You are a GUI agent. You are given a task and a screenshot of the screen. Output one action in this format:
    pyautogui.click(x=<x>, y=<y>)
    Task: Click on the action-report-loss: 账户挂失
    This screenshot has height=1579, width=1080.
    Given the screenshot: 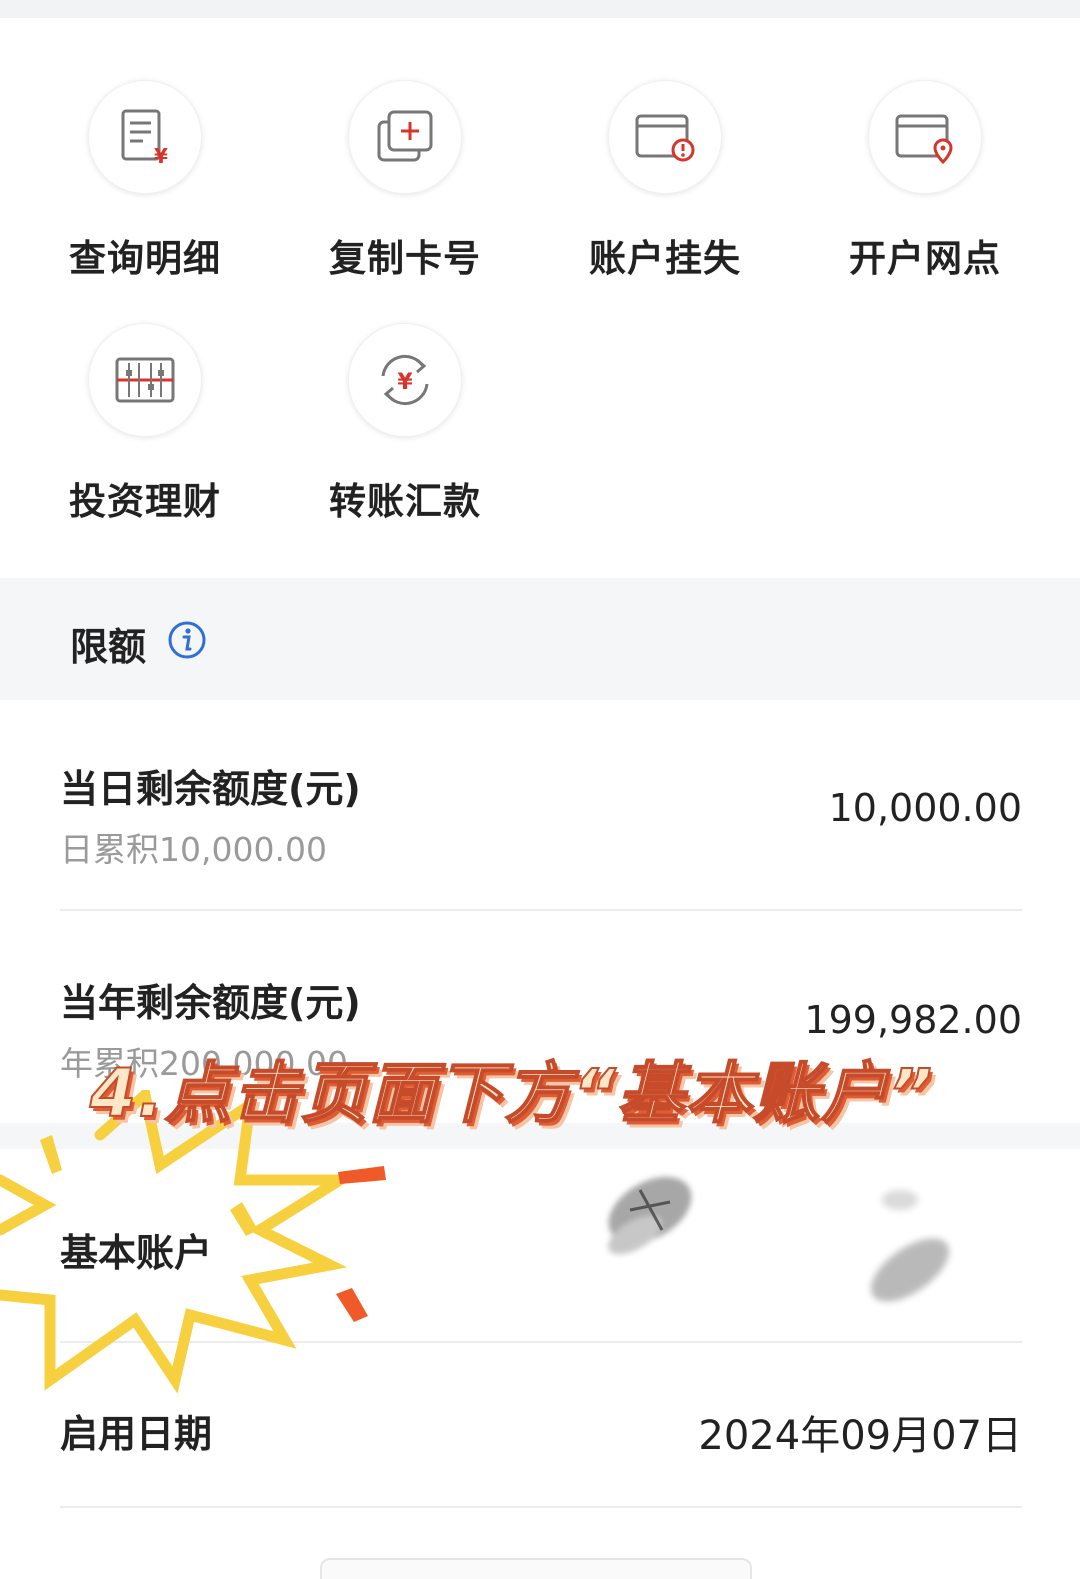 What is the action you would take?
    pyautogui.click(x=665, y=181)
    